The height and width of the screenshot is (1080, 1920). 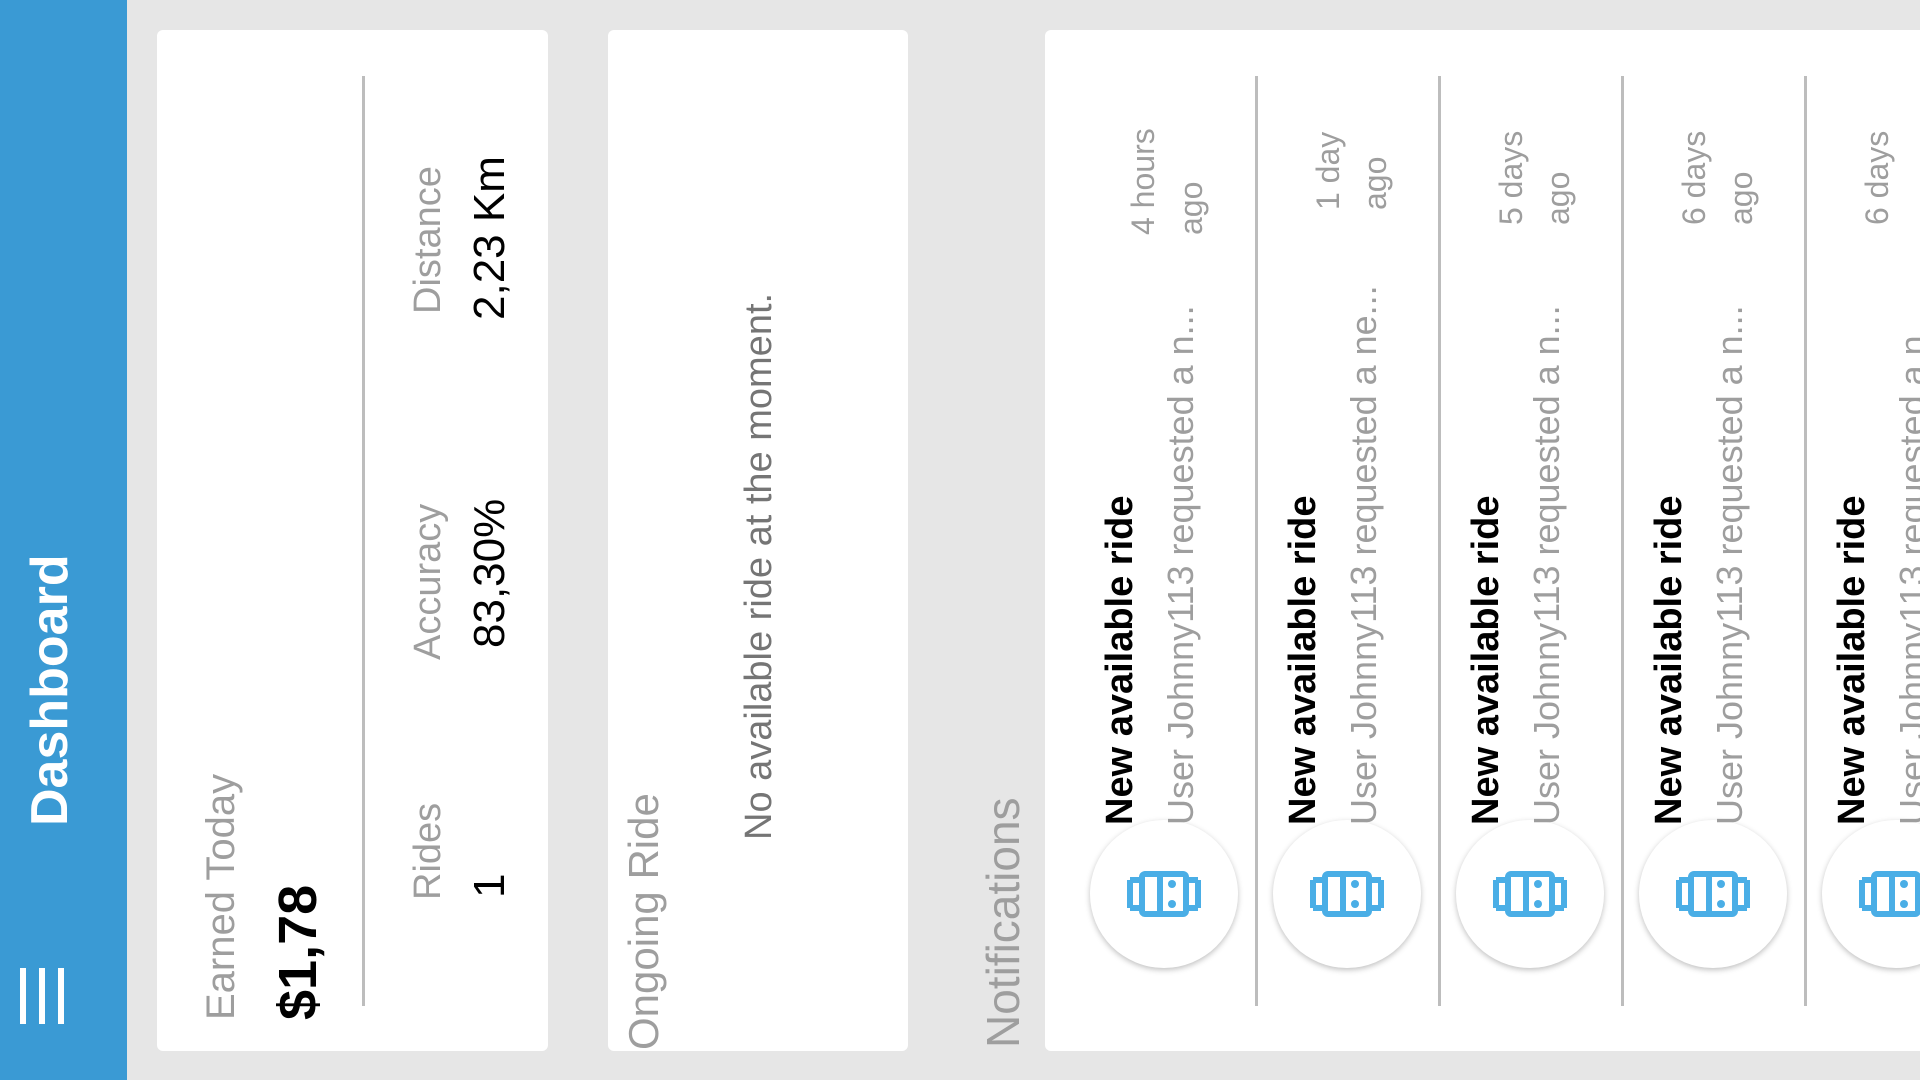 What do you see at coordinates (428, 240) in the screenshot?
I see `distance-label: Distance` at bounding box center [428, 240].